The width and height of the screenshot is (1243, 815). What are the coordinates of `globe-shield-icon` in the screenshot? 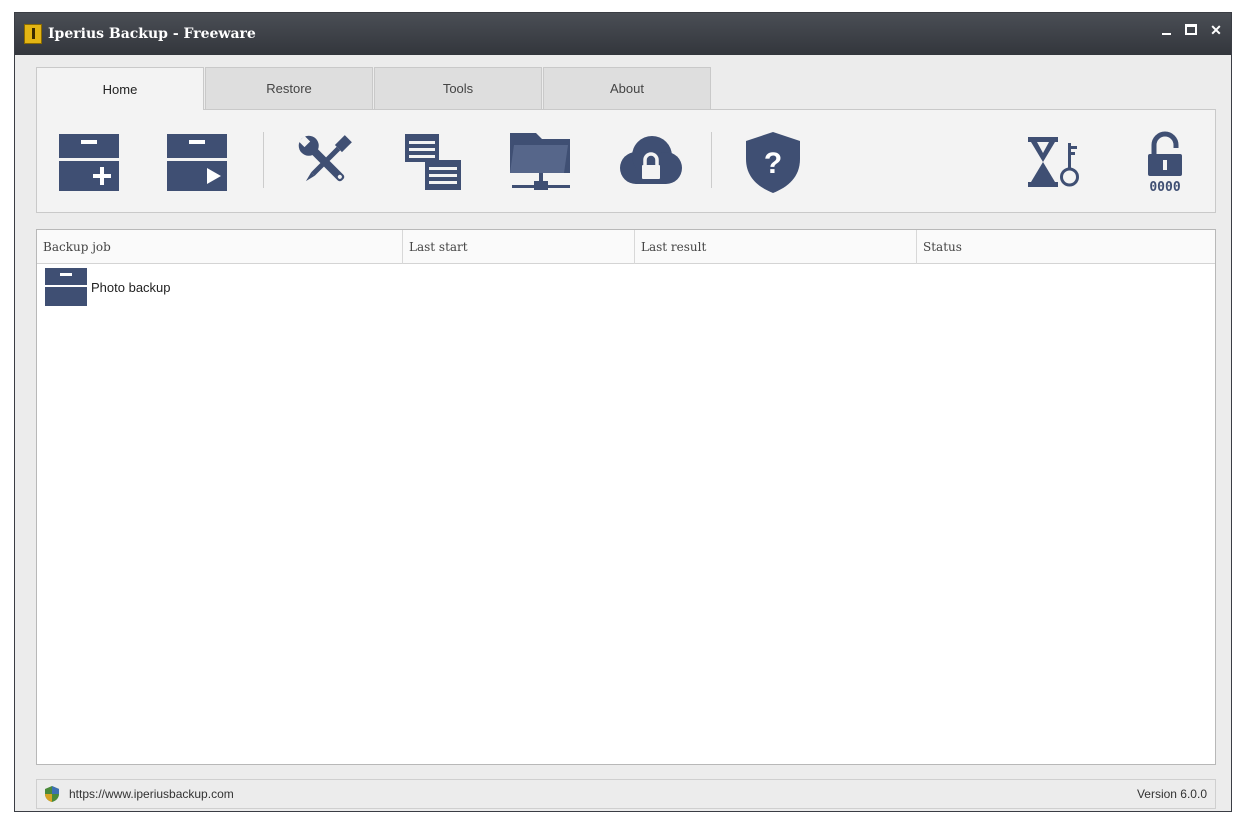 It's located at (52, 794).